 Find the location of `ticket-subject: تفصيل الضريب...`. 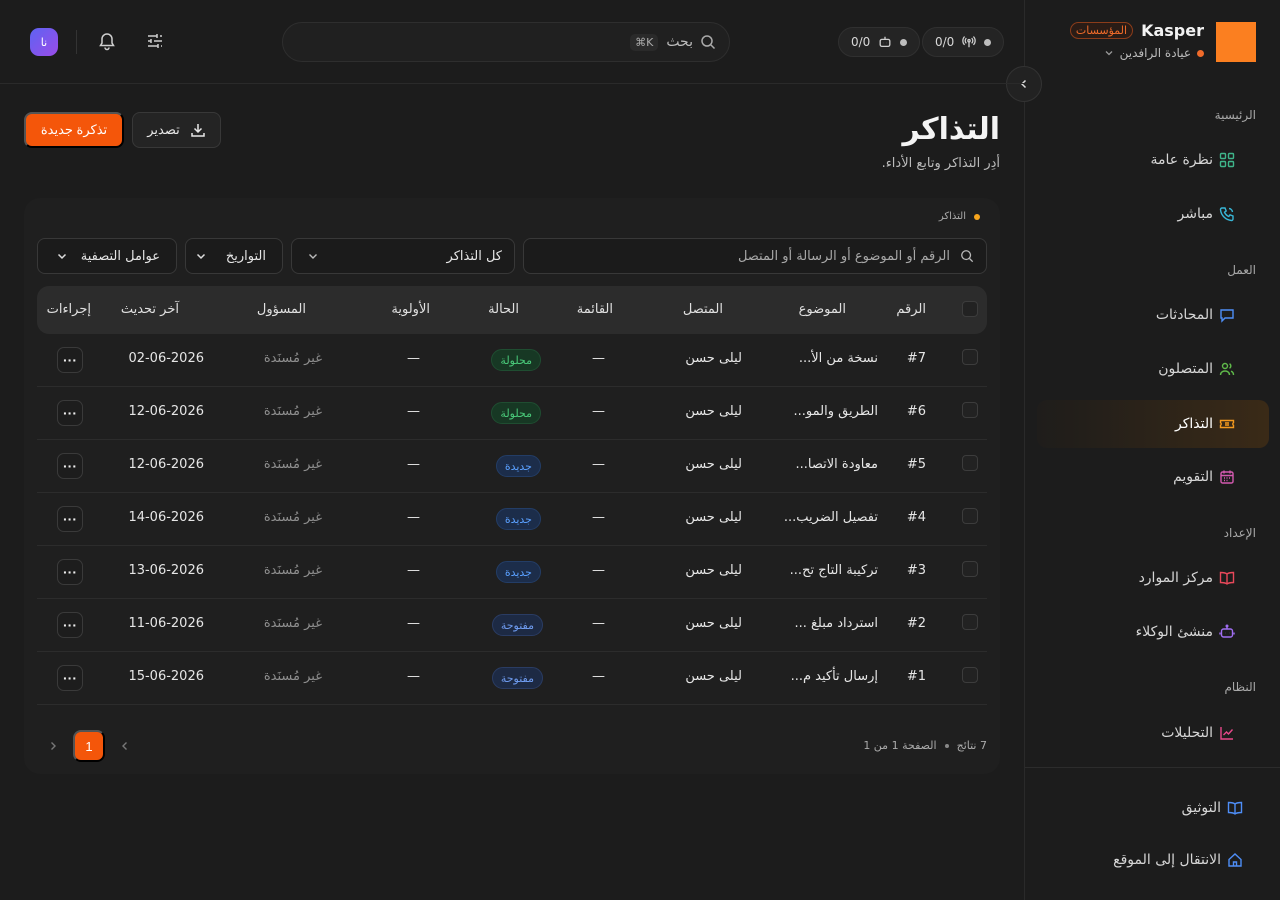

ticket-subject: تفصيل الضريب... is located at coordinates (831, 517).